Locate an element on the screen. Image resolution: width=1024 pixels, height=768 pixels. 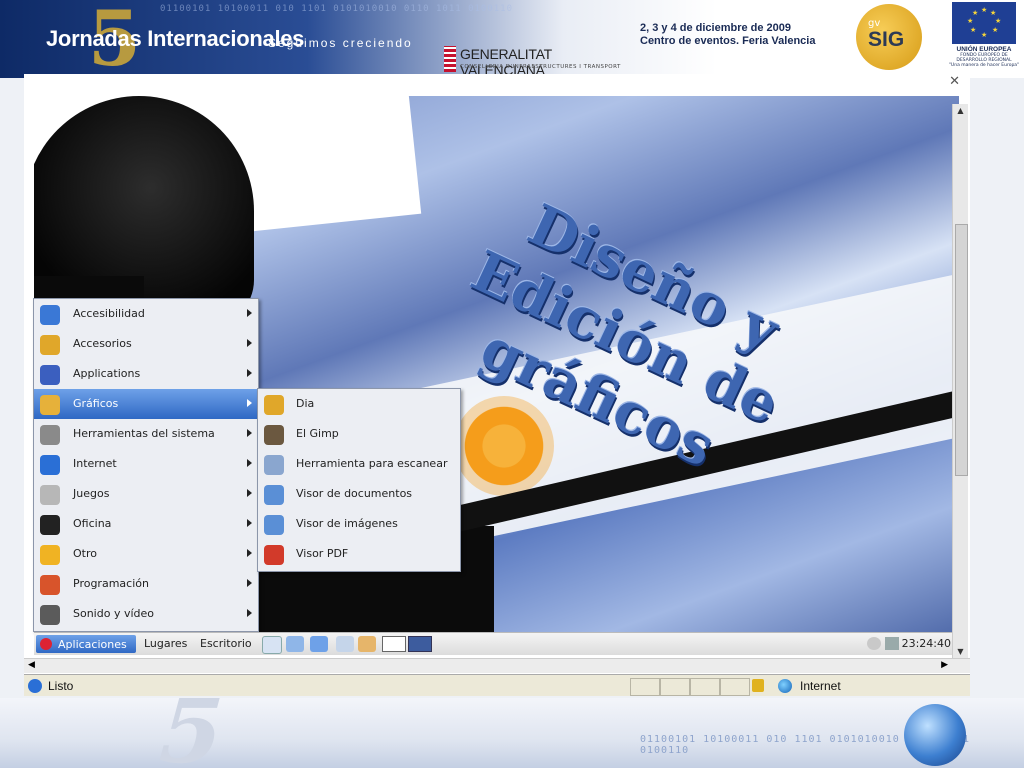
menu-item-gráficos: Gráficos is located at coordinates (146, 404).